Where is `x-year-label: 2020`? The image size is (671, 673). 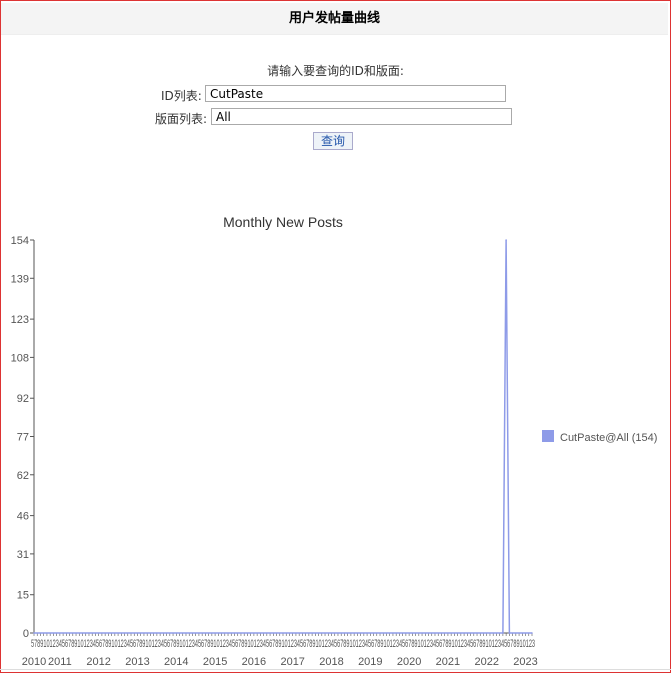
x-year-label: 2020 is located at coordinates (409, 661).